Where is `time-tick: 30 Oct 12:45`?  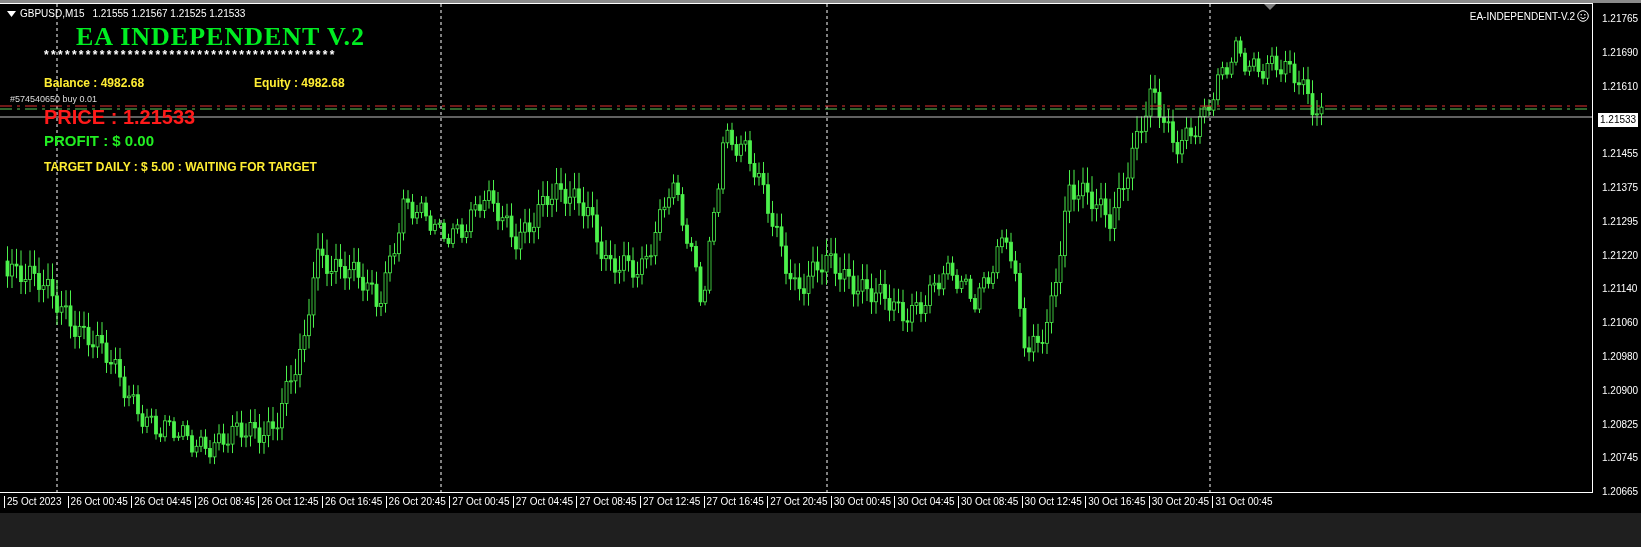
time-tick: 30 Oct 12:45 is located at coordinates (1051, 502).